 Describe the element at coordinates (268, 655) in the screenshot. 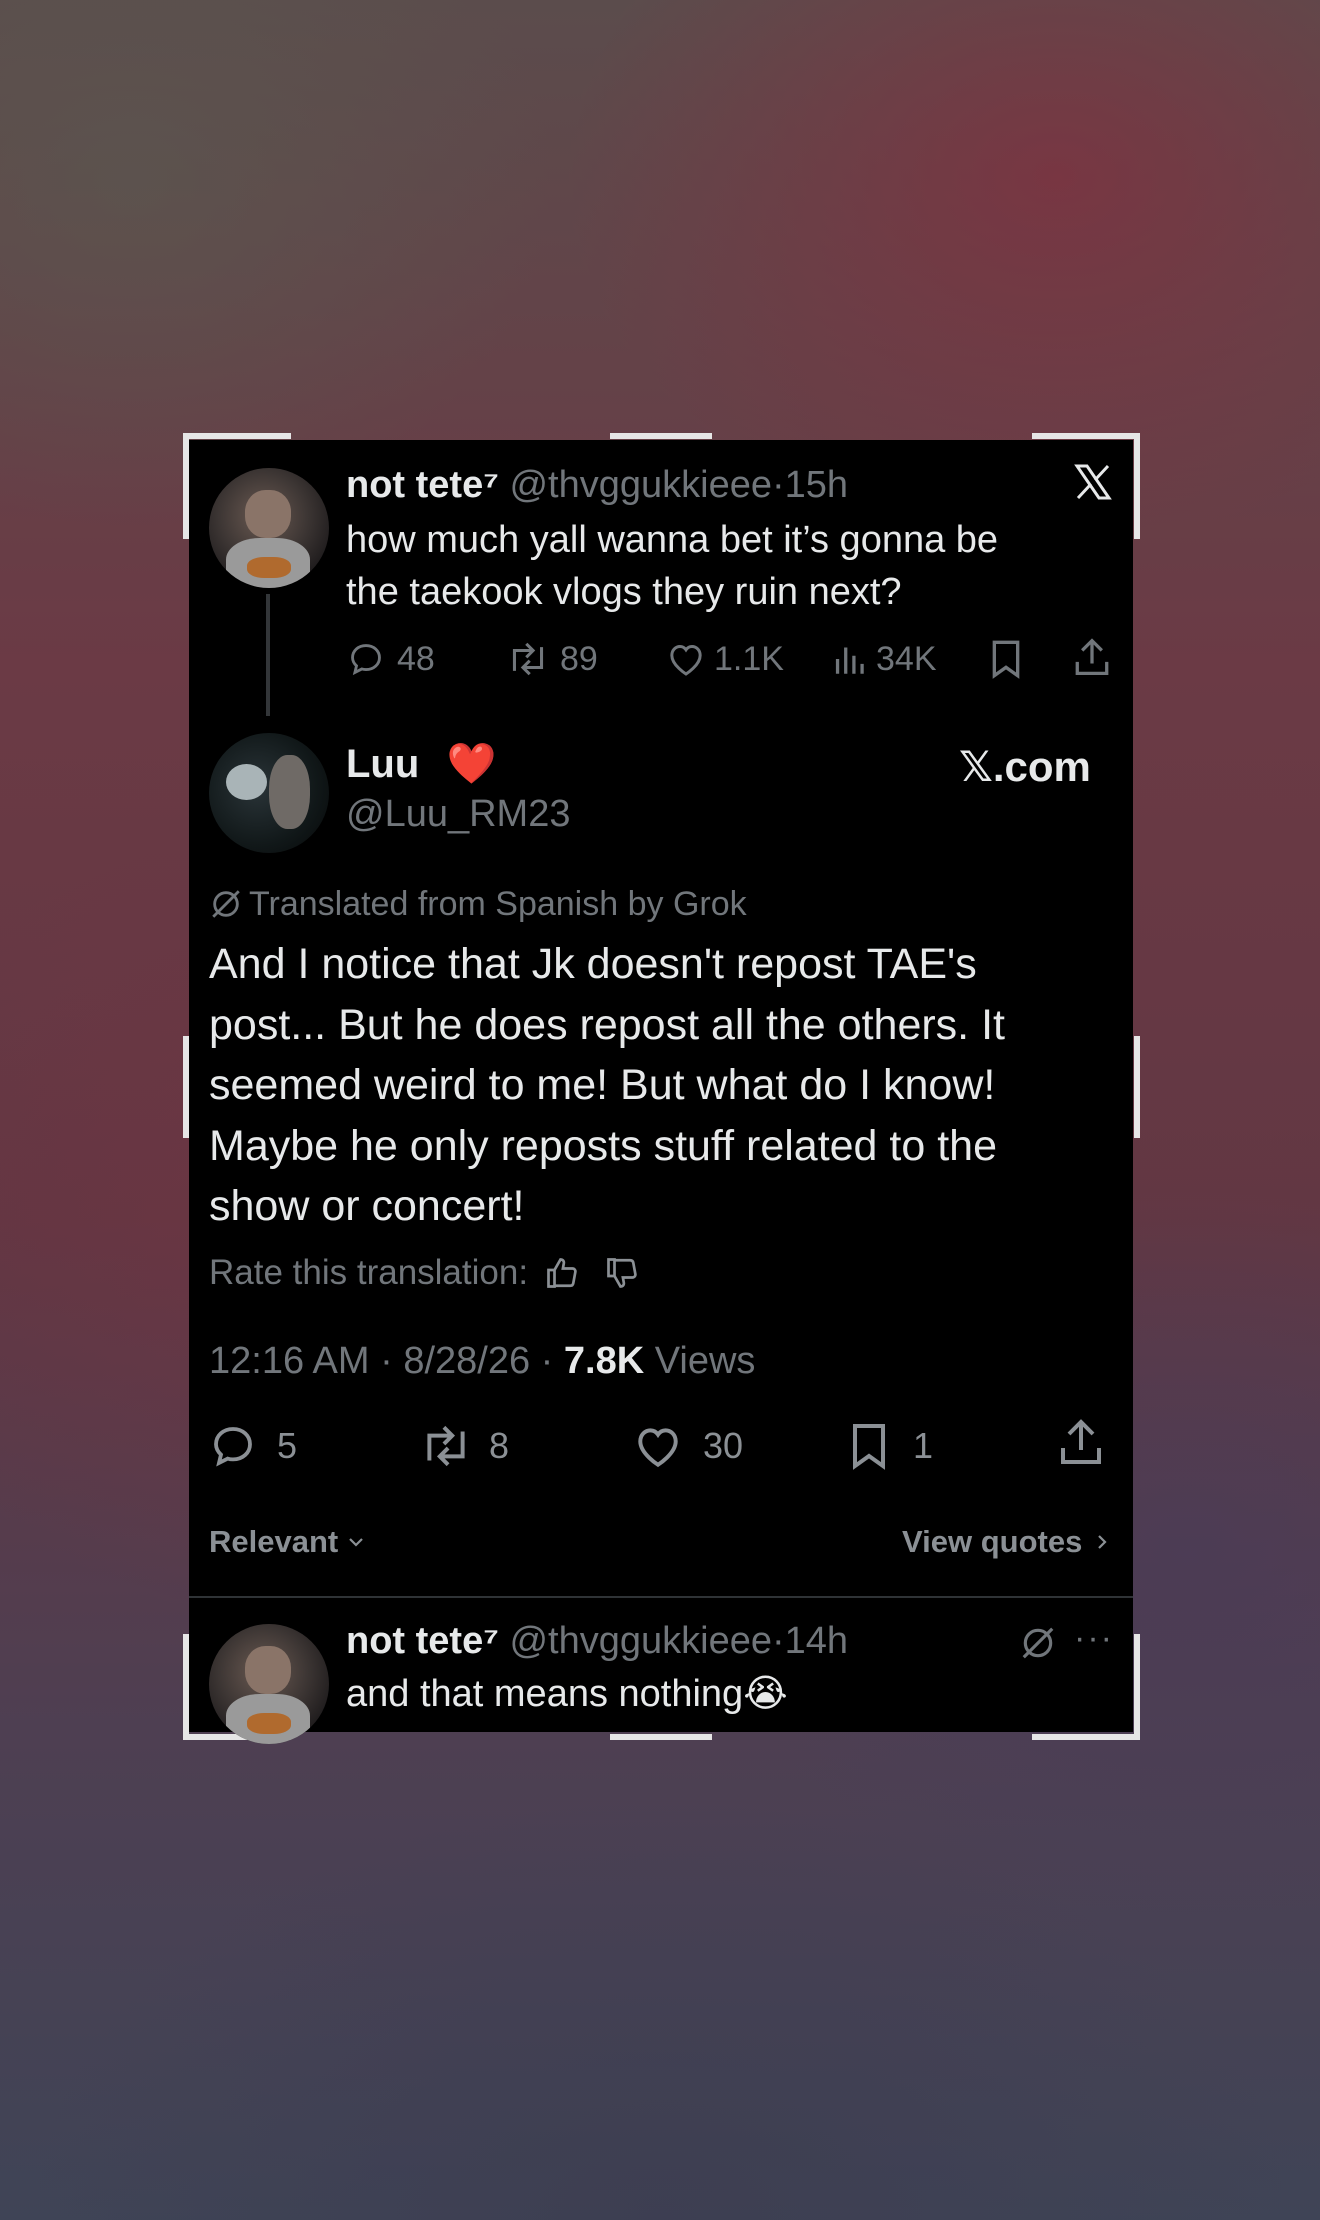

I see `thread-line` at that location.